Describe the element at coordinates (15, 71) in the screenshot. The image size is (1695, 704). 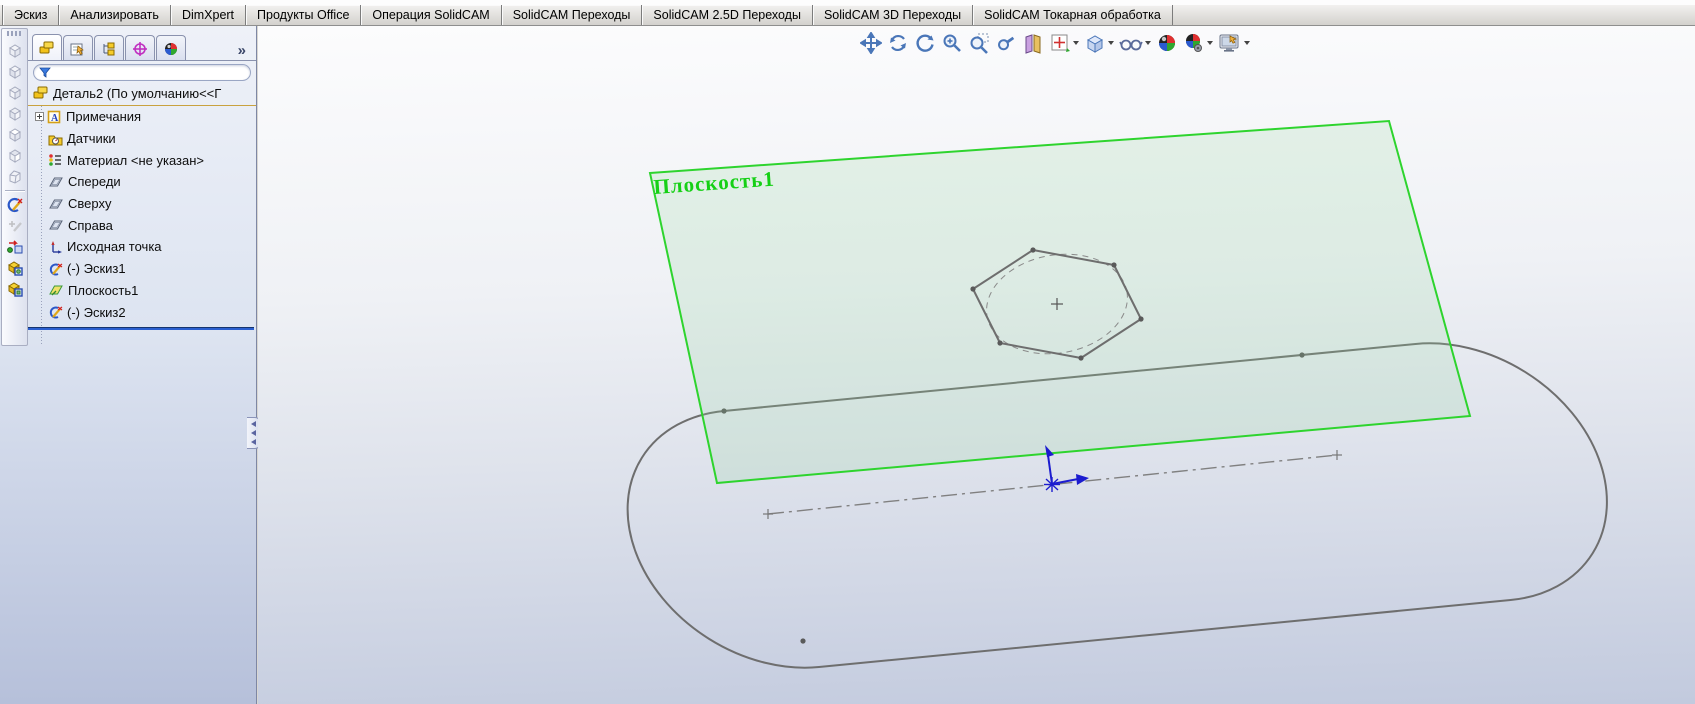
I see `view-cube-back-icon` at that location.